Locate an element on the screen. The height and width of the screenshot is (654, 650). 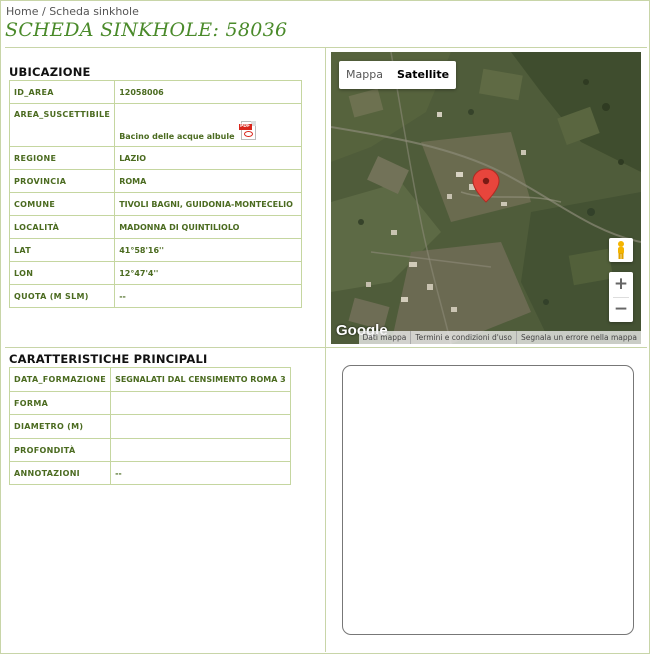
table-row: COMUNE TIVOLI BAGNI, GUIDONIA-MONTECELIO is located at coordinates (155, 204).